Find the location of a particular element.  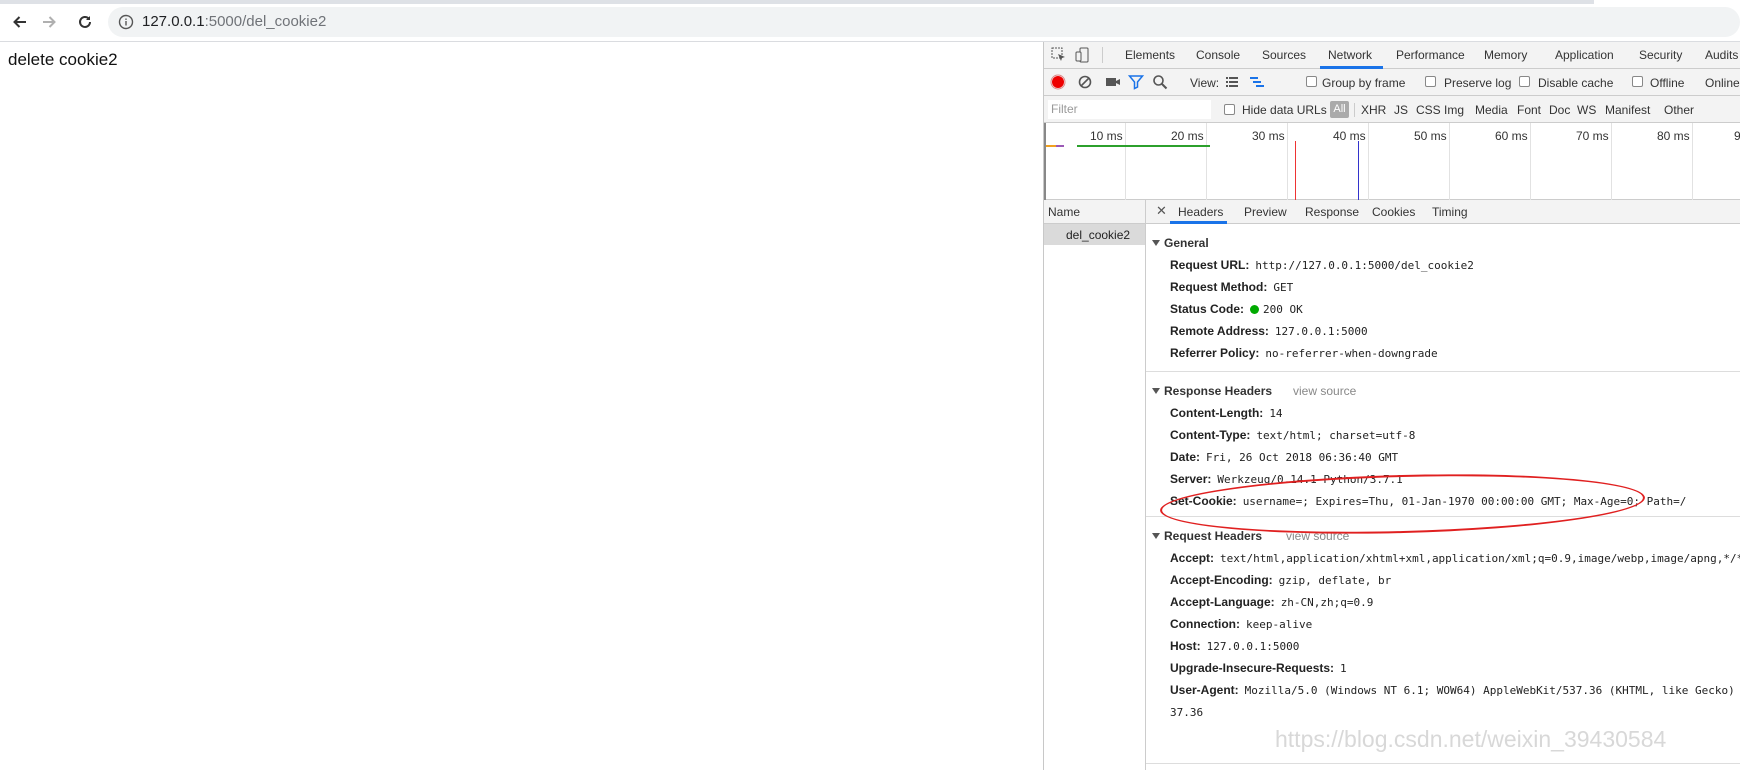

timeline-bar-connect is located at coordinates (1060, 146).